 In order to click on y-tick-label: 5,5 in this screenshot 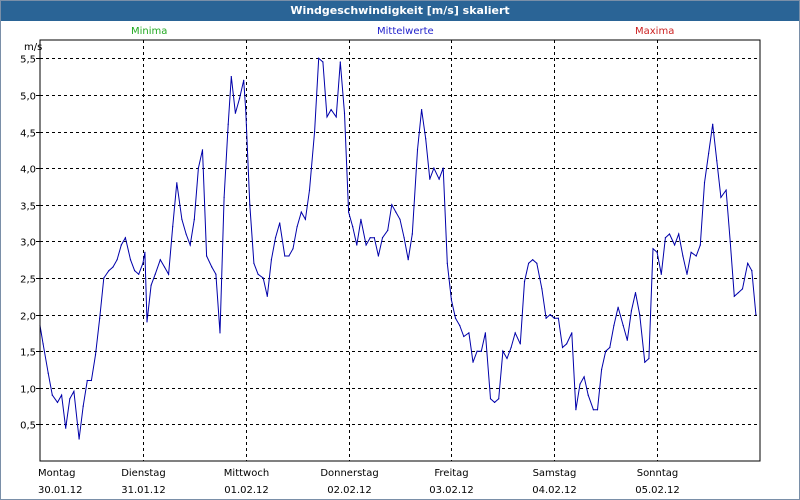, I will do `click(28, 60)`.